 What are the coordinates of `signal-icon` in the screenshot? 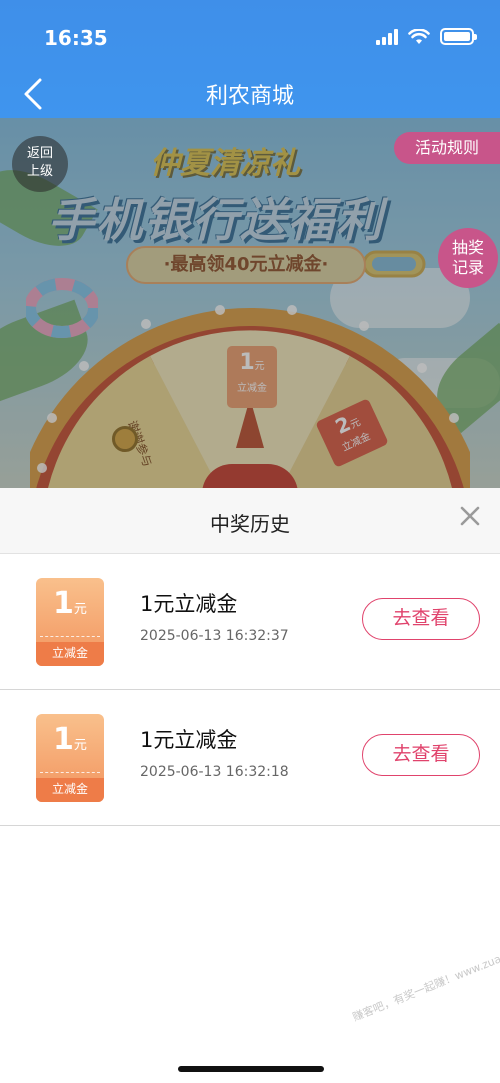 It's located at (387, 36).